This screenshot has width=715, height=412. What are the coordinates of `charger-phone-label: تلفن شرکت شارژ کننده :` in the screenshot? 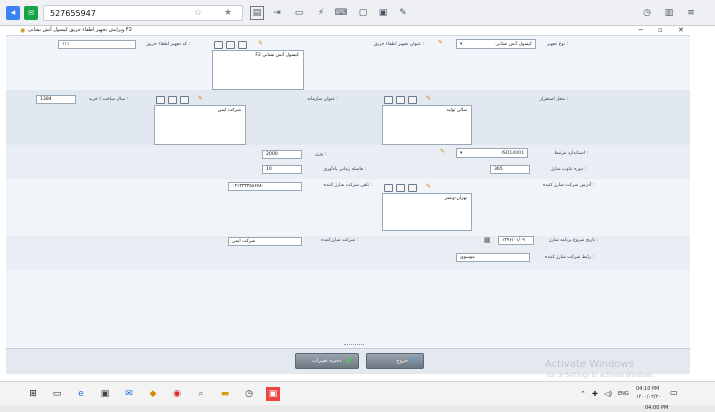 It's located at (347, 185).